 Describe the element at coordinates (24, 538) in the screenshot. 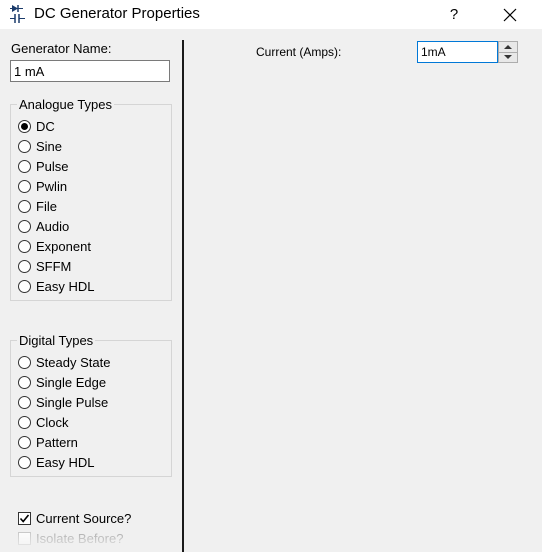

I see `isolate-before-checkbox` at that location.